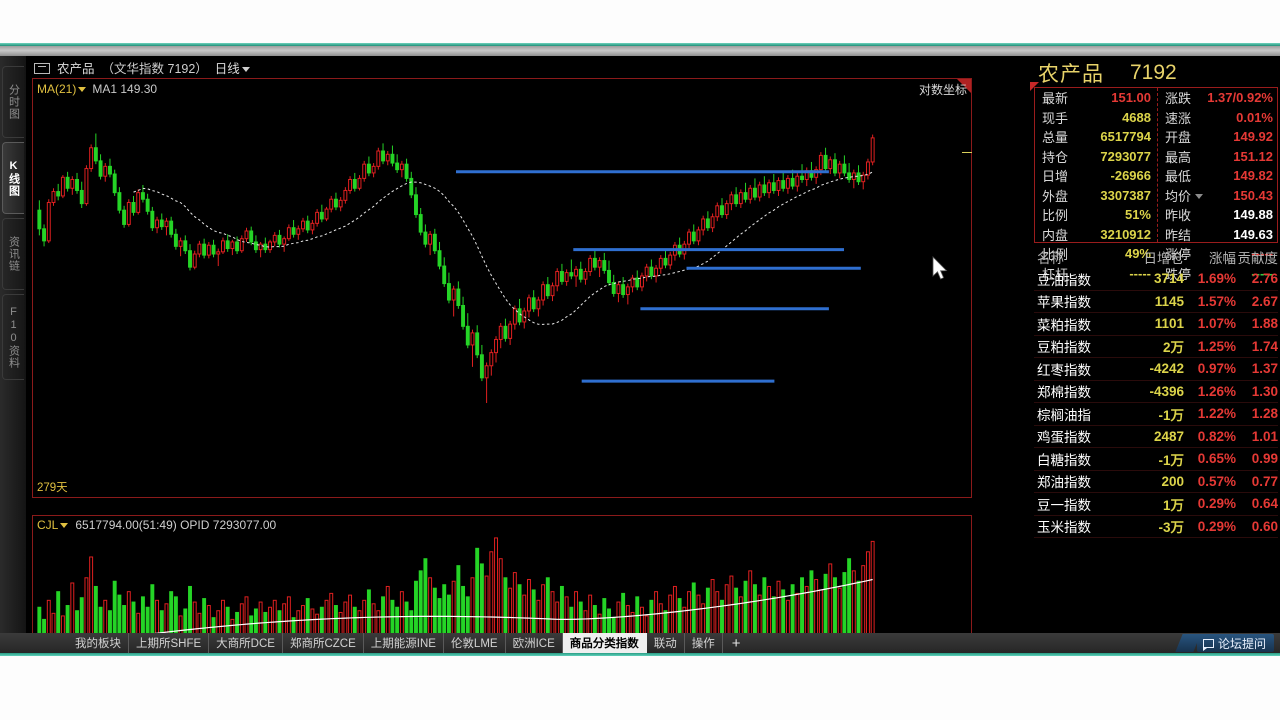  I want to click on table-row: 白糖指数 -1万 0.65% 0.99, so click(1156, 459).